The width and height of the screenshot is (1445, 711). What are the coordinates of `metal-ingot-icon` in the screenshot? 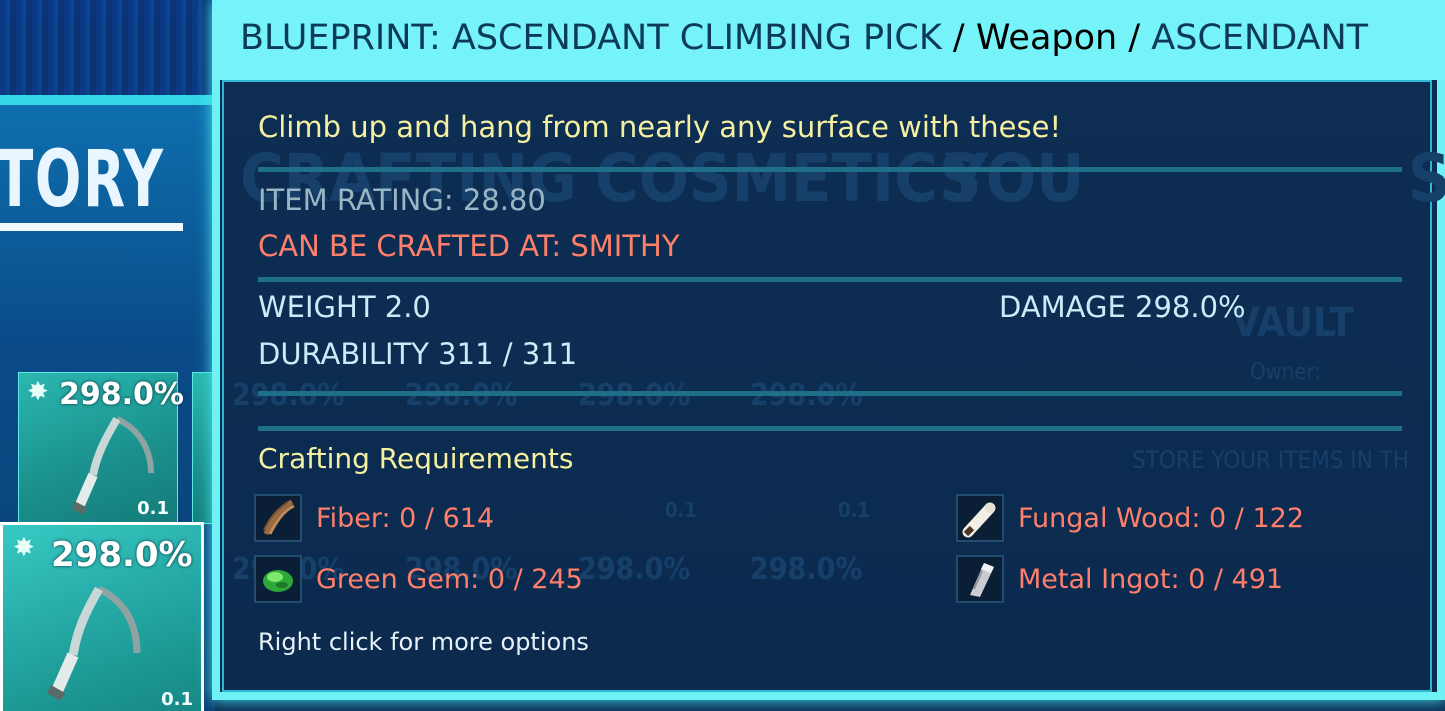 It's located at (980, 579).